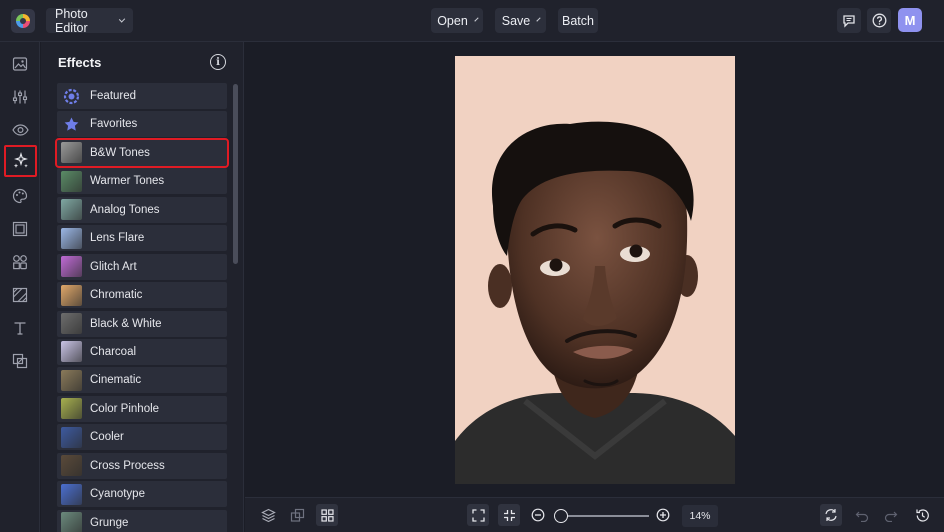 The height and width of the screenshot is (532, 944). Describe the element at coordinates (605, 516) in the screenshot. I see `zoom-slider-track` at that location.